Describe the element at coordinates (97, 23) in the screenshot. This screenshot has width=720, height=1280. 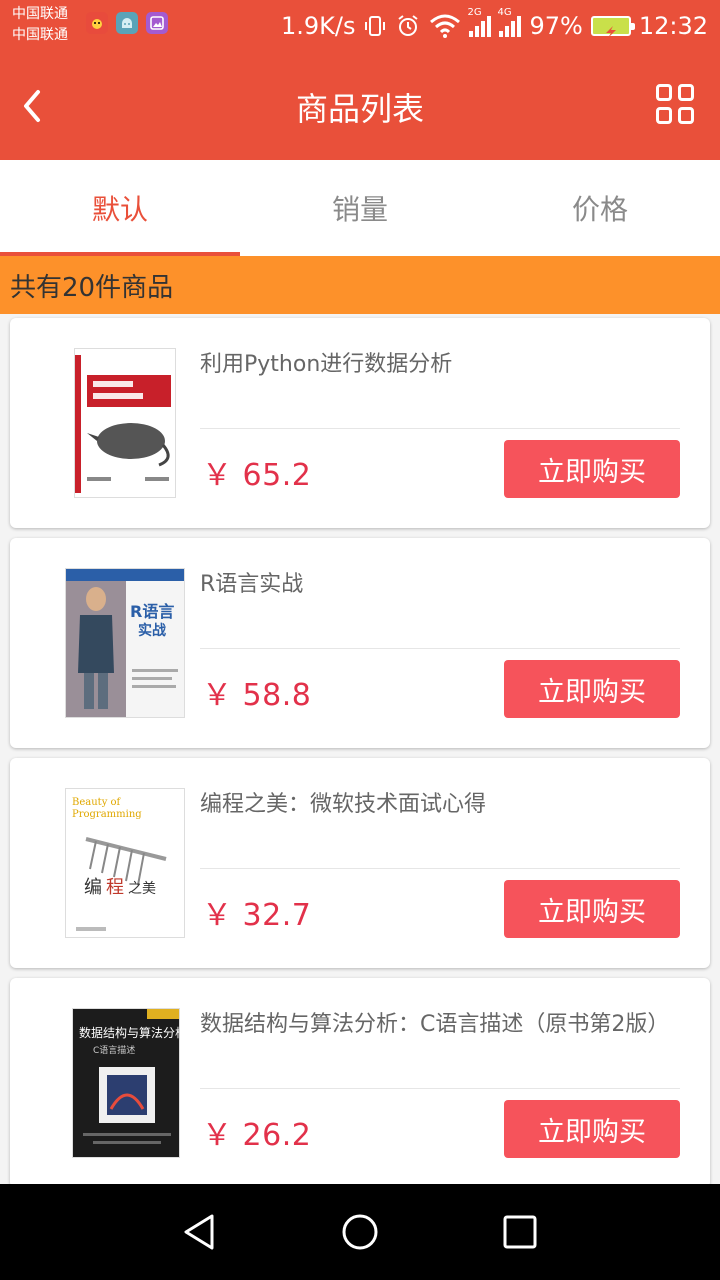
I see `app-notification-icon` at that location.